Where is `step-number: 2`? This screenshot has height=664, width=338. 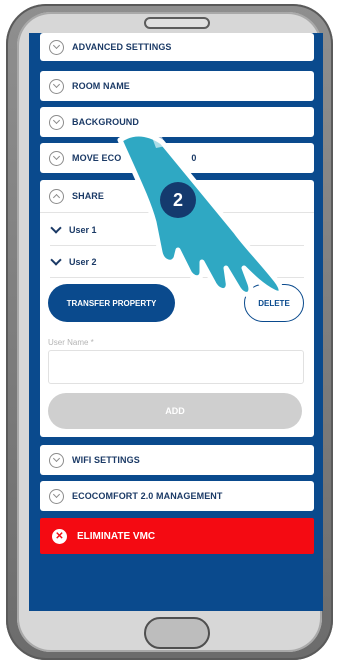
step-number: 2 is located at coordinates (177, 199).